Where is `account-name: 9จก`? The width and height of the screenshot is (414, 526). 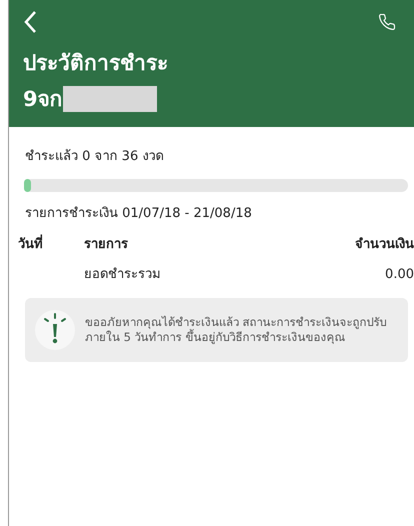
account-name: 9จก is located at coordinates (43, 99).